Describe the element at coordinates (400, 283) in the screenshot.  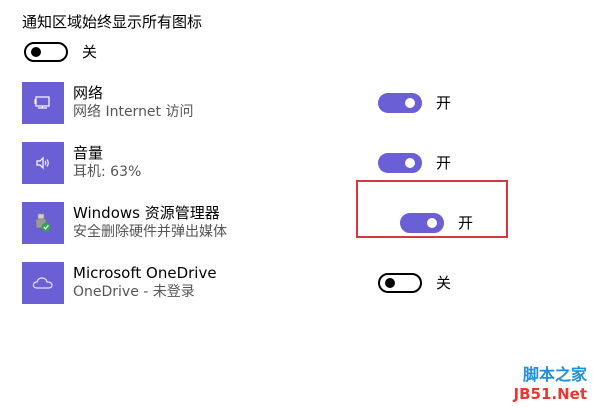
I see `onedrive-toggle` at that location.